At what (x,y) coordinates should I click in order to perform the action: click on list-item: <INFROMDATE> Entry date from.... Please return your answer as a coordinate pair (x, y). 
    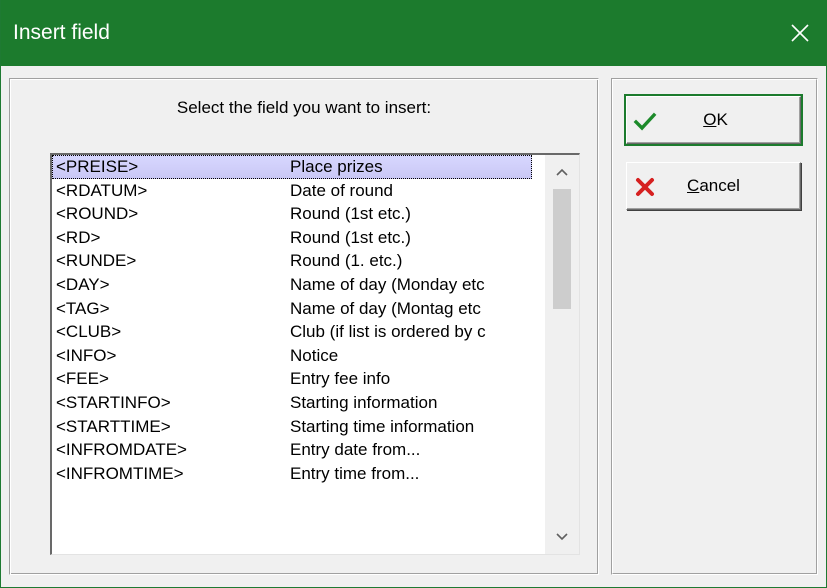
    Looking at the image, I should click on (292, 450).